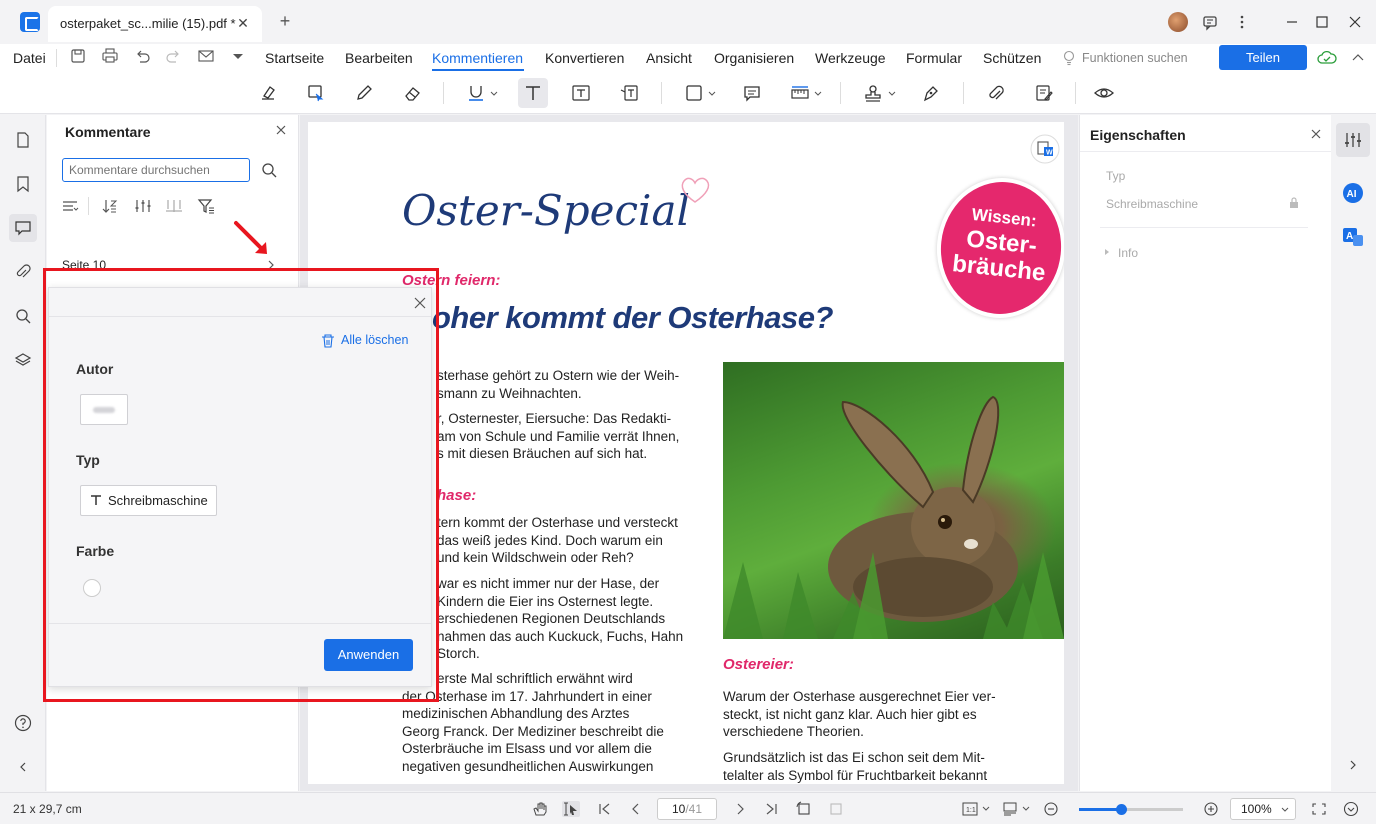  I want to click on color-swatch-white, so click(92, 588).